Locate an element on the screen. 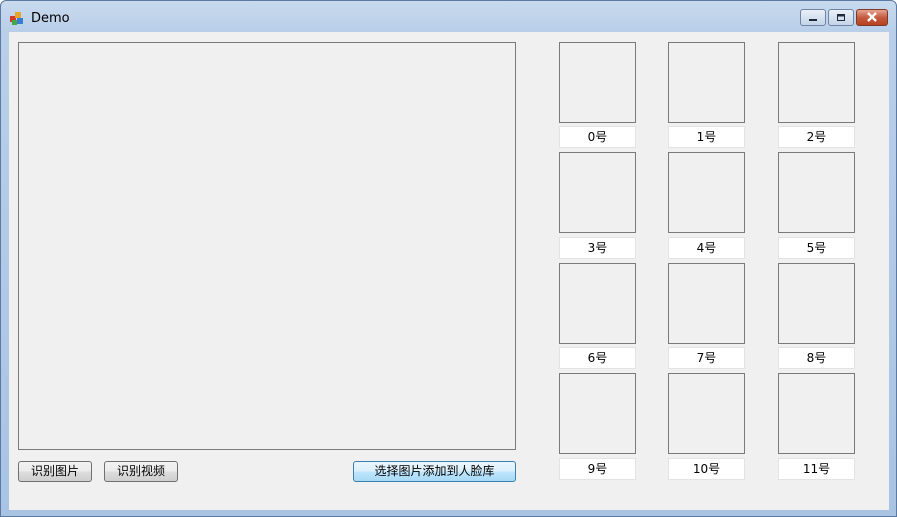 The height and width of the screenshot is (517, 897). maximize-button is located at coordinates (841, 17).